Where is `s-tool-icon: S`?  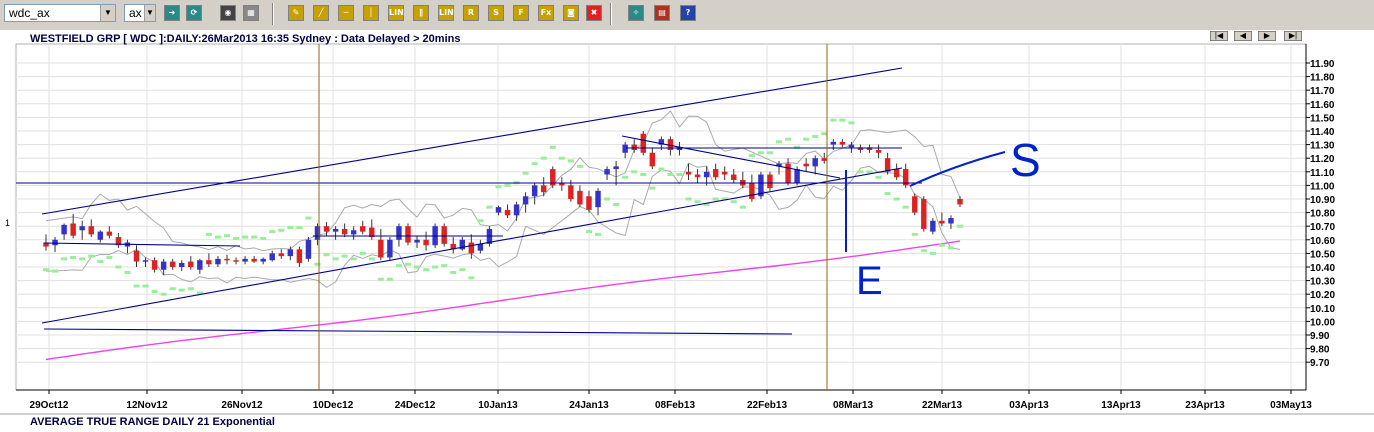 s-tool-icon: S is located at coordinates (496, 13).